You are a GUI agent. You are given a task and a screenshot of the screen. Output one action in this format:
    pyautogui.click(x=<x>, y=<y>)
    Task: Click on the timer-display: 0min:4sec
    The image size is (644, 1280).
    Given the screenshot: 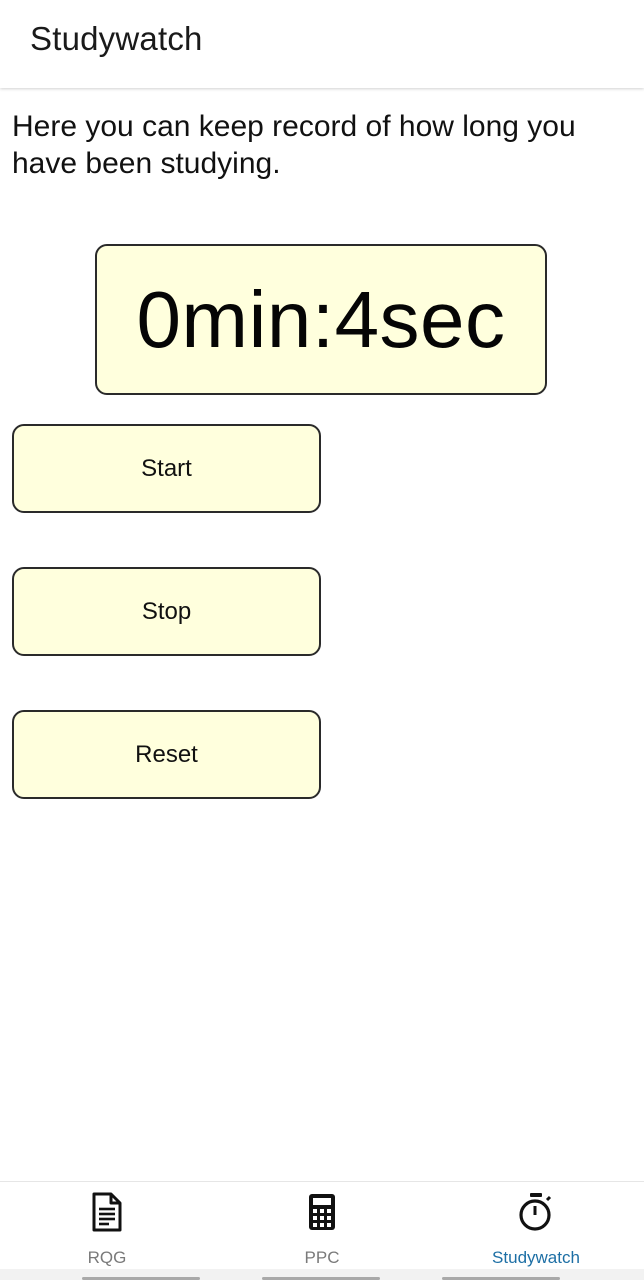 What is the action you would take?
    pyautogui.click(x=321, y=319)
    